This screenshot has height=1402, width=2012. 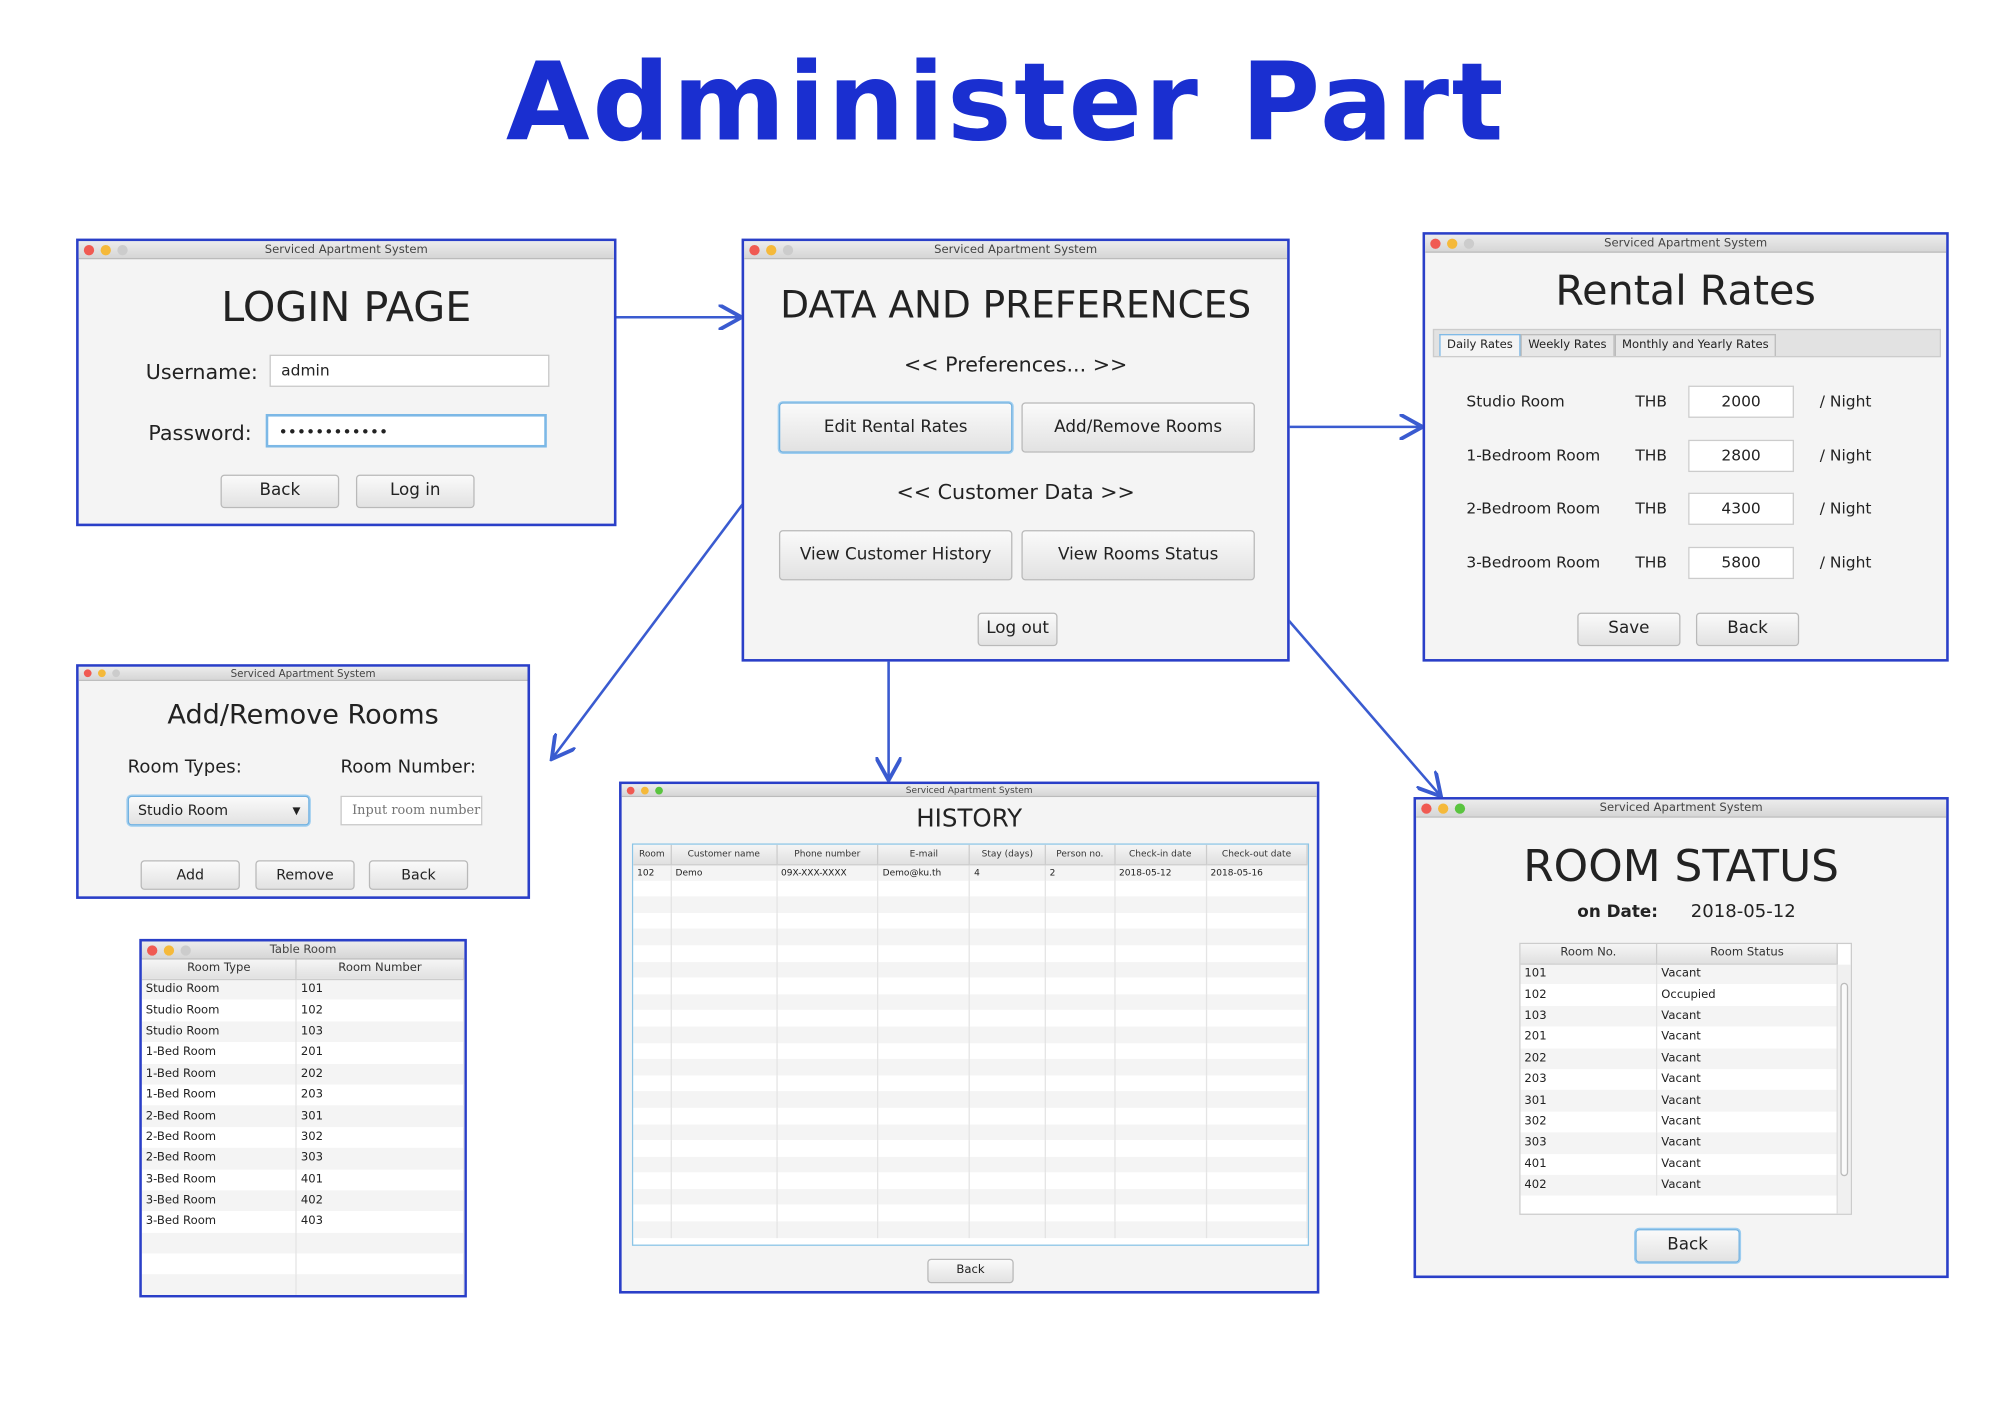 I want to click on table-row: 3-Bed Room 403, so click(x=303, y=1222).